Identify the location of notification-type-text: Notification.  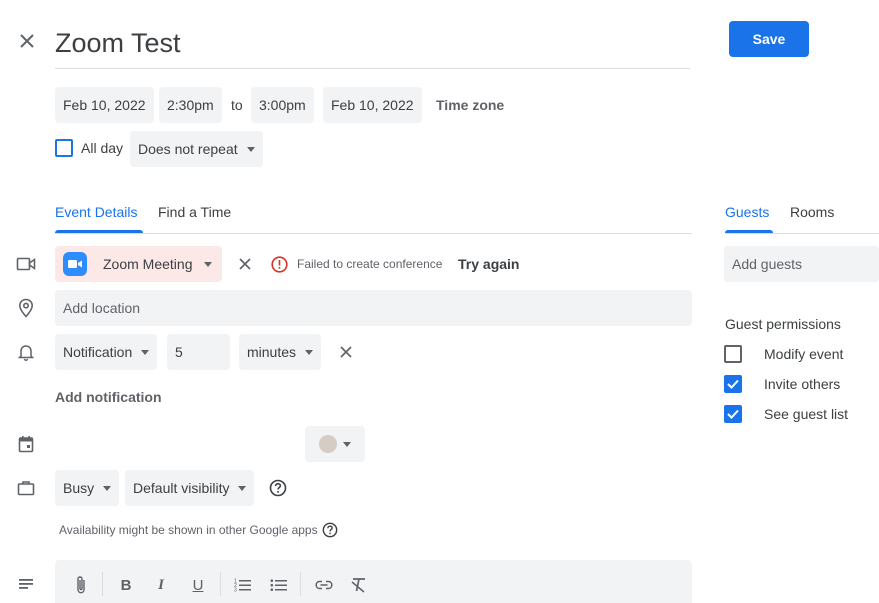
(98, 352).